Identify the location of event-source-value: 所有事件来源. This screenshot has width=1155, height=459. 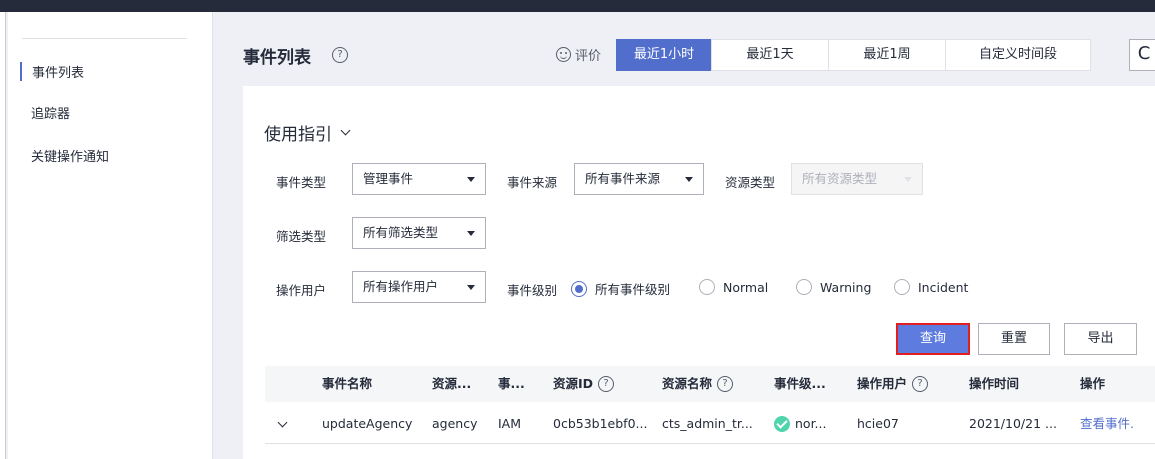
(623, 178).